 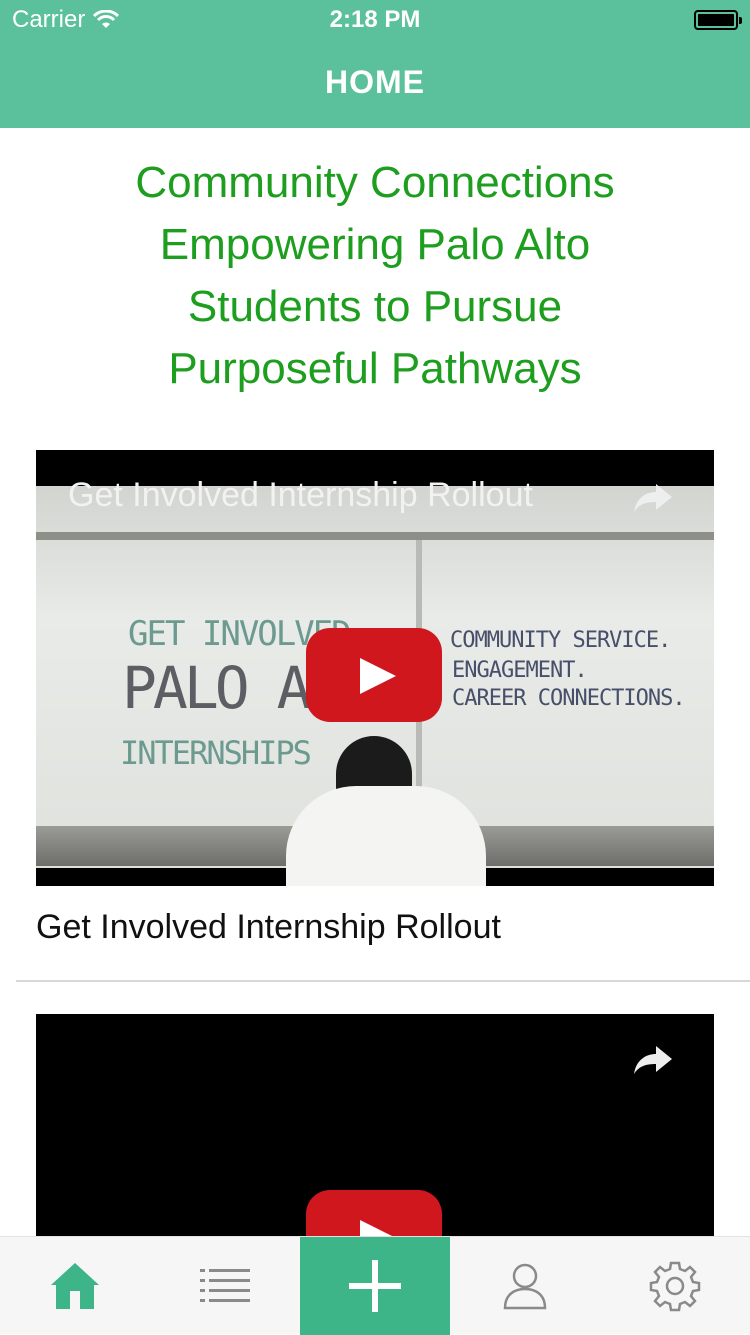 I want to click on status-time: 2:18 PM, so click(x=375, y=19).